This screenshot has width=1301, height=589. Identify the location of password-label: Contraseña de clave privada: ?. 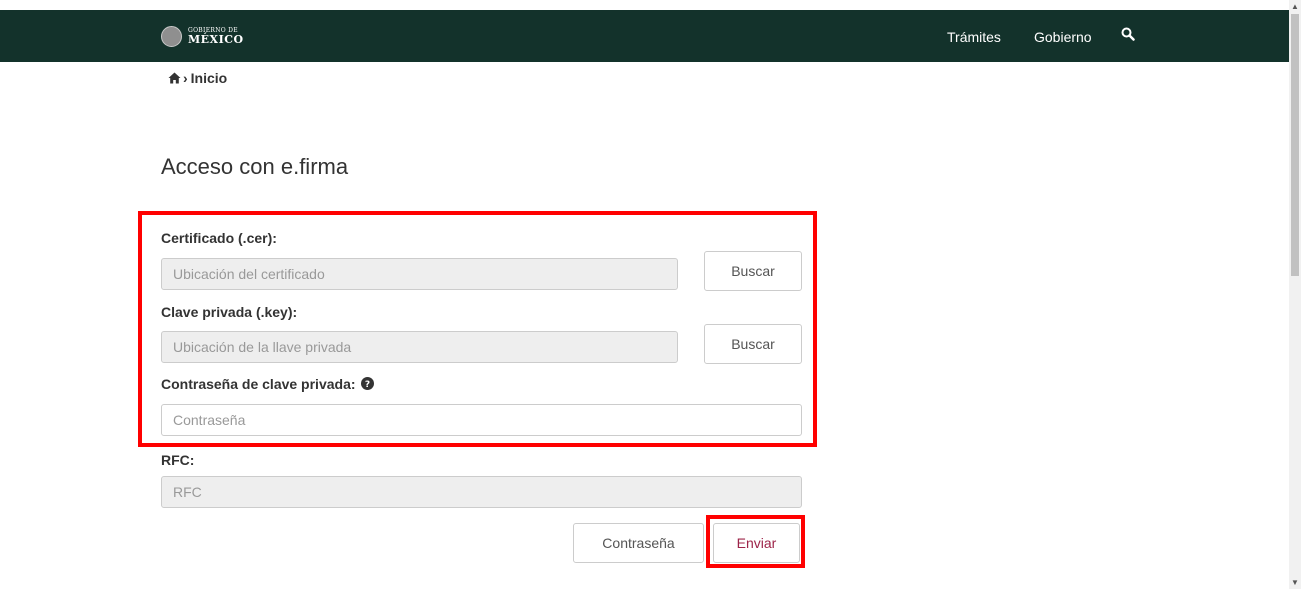
(268, 384).